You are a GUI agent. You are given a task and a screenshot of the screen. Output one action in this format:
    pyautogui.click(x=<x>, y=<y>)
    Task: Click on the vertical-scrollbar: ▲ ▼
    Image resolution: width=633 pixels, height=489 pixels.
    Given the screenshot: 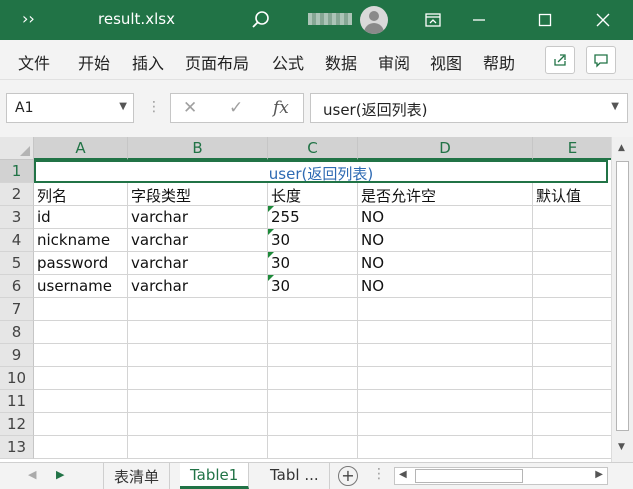 What is the action you would take?
    pyautogui.click(x=622, y=299)
    